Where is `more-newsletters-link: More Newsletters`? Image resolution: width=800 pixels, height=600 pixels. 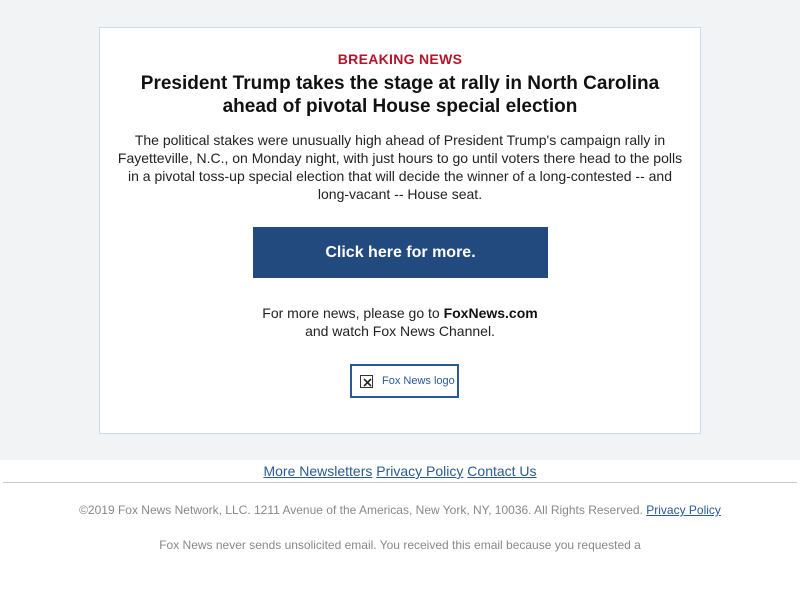
more-newsletters-link: More Newsletters is located at coordinates (317, 471).